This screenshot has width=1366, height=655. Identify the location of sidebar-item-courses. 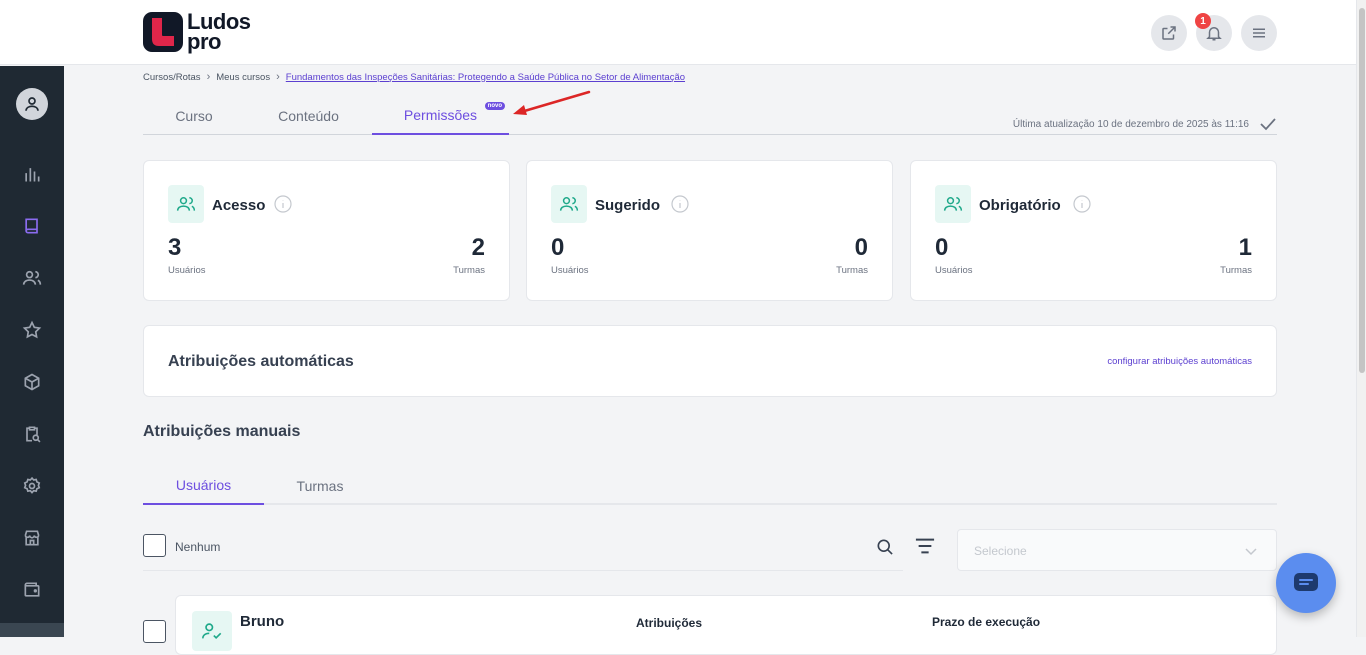
(32, 226).